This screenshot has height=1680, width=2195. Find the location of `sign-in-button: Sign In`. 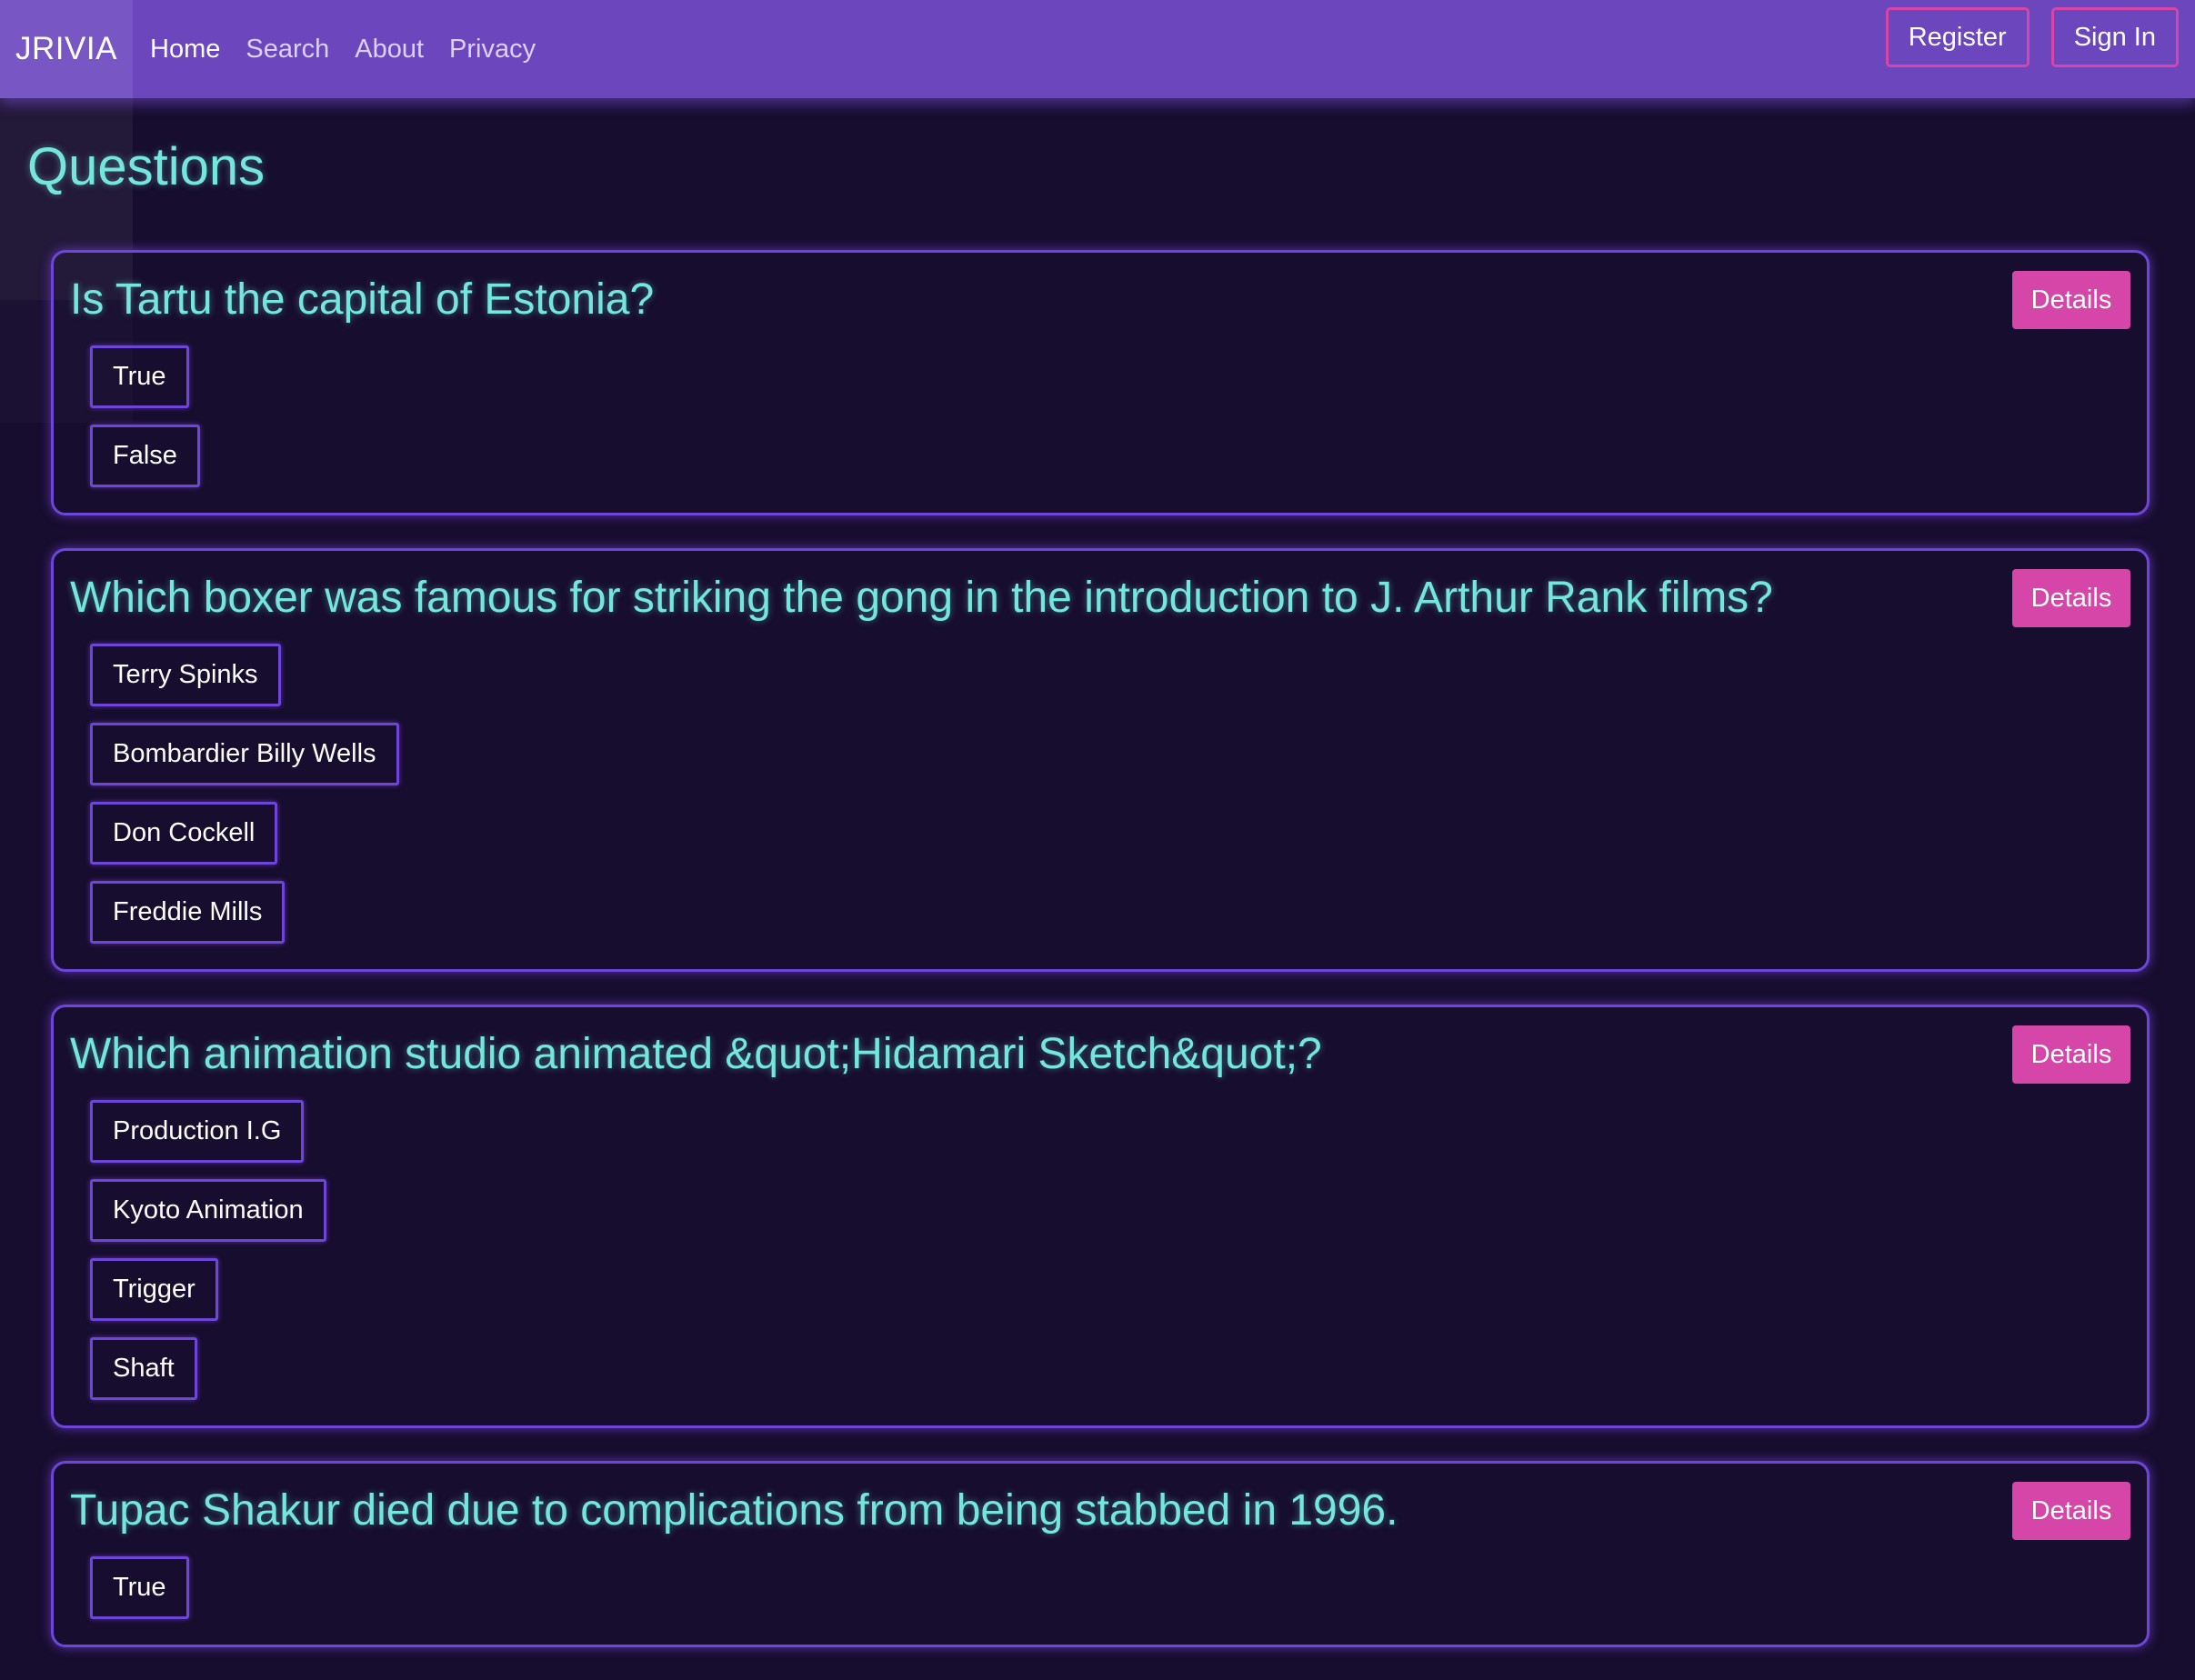

sign-in-button: Sign In is located at coordinates (2114, 37).